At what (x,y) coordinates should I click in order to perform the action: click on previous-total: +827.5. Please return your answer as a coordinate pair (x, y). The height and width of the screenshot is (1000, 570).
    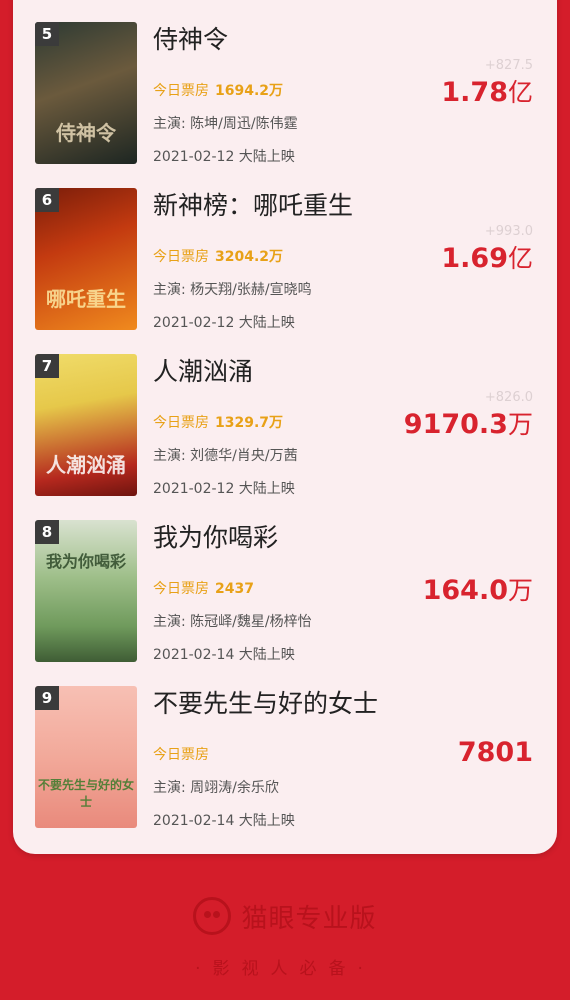
    Looking at the image, I should click on (508, 65).